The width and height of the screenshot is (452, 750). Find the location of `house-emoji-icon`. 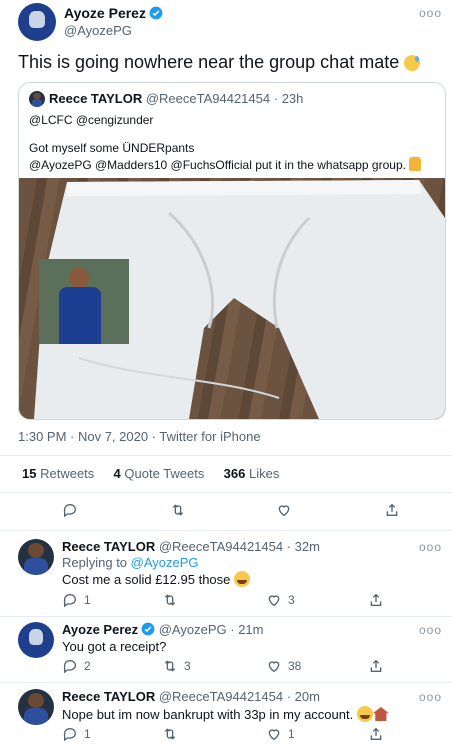

house-emoji-icon is located at coordinates (380, 714).